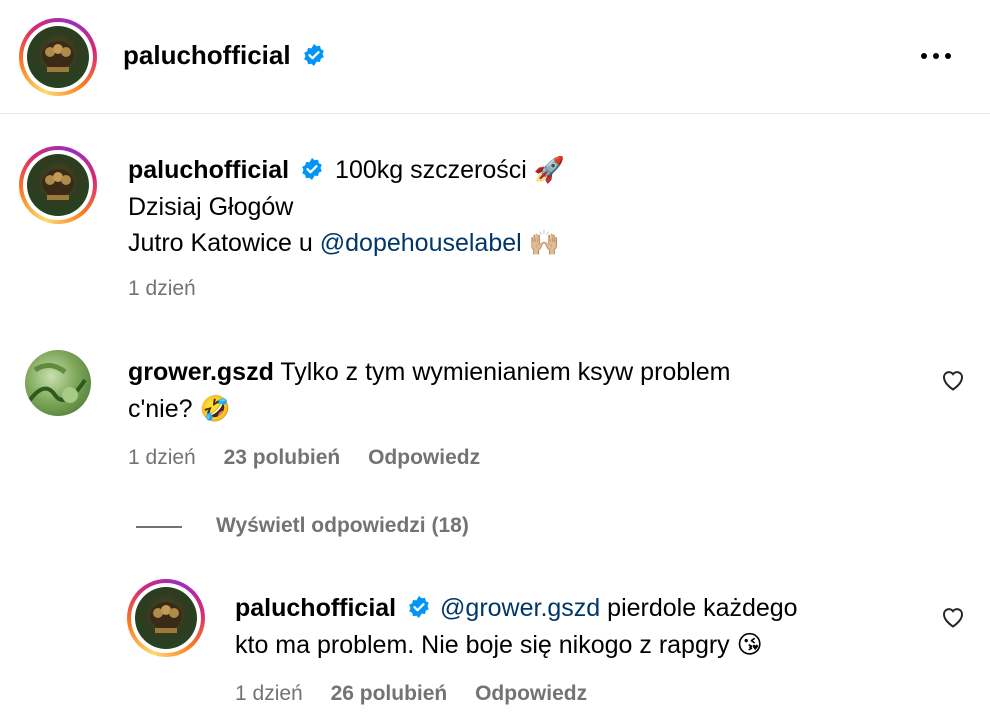 The image size is (990, 722). What do you see at coordinates (421, 243) in the screenshot?
I see `mention-link: @dopehouselabel` at bounding box center [421, 243].